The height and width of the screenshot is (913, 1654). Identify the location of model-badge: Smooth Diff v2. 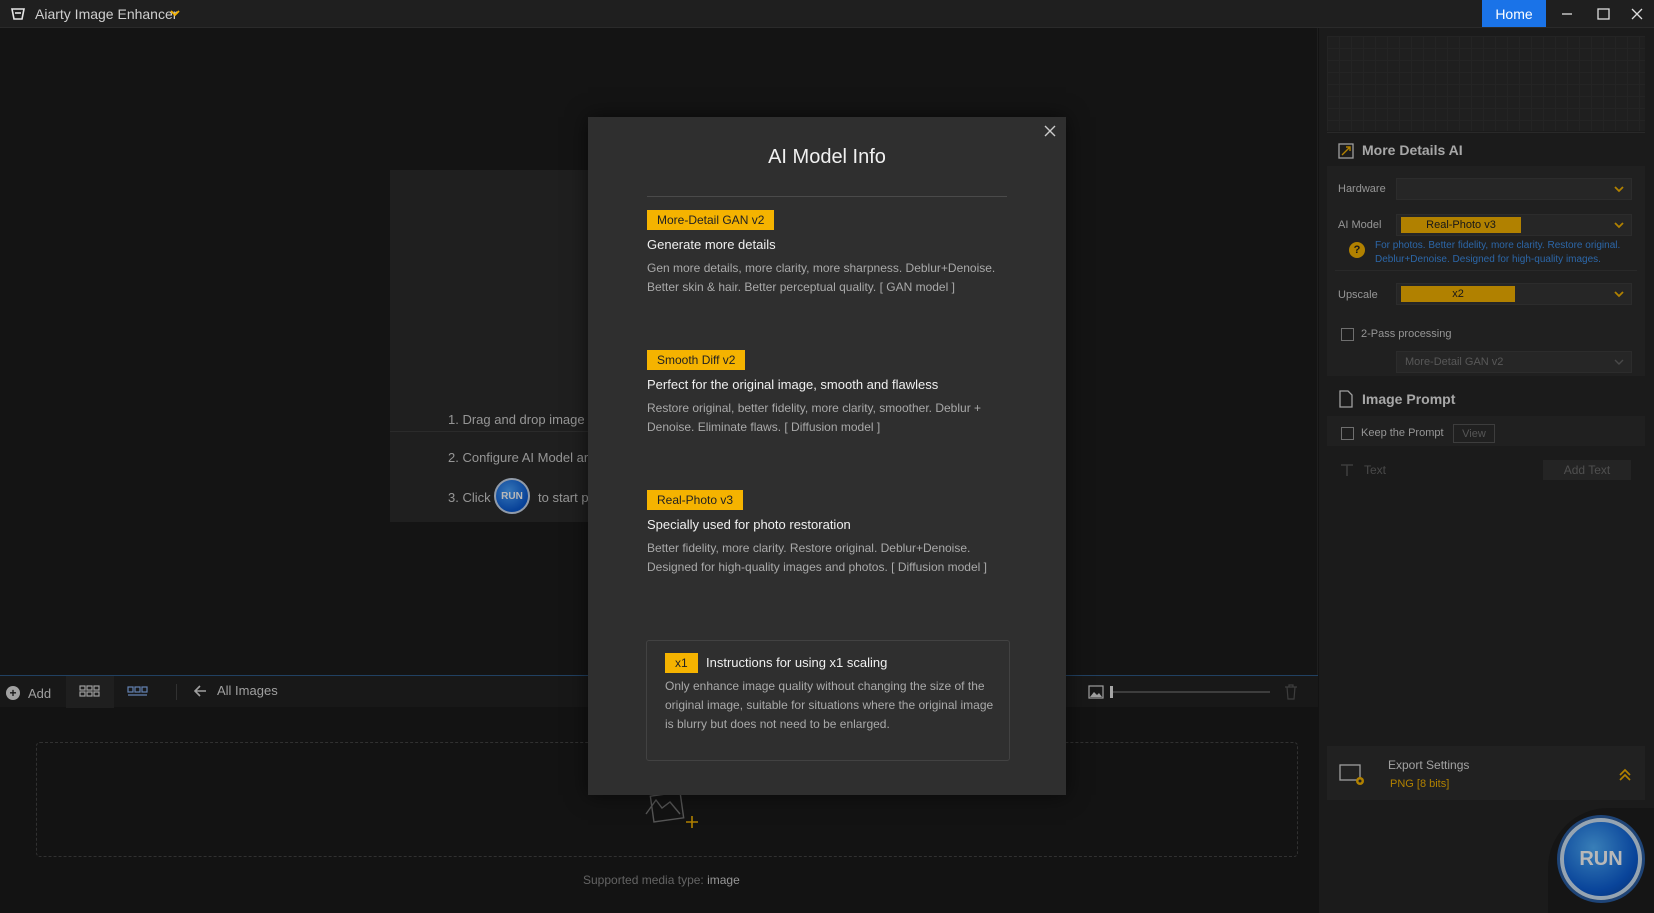
(696, 360).